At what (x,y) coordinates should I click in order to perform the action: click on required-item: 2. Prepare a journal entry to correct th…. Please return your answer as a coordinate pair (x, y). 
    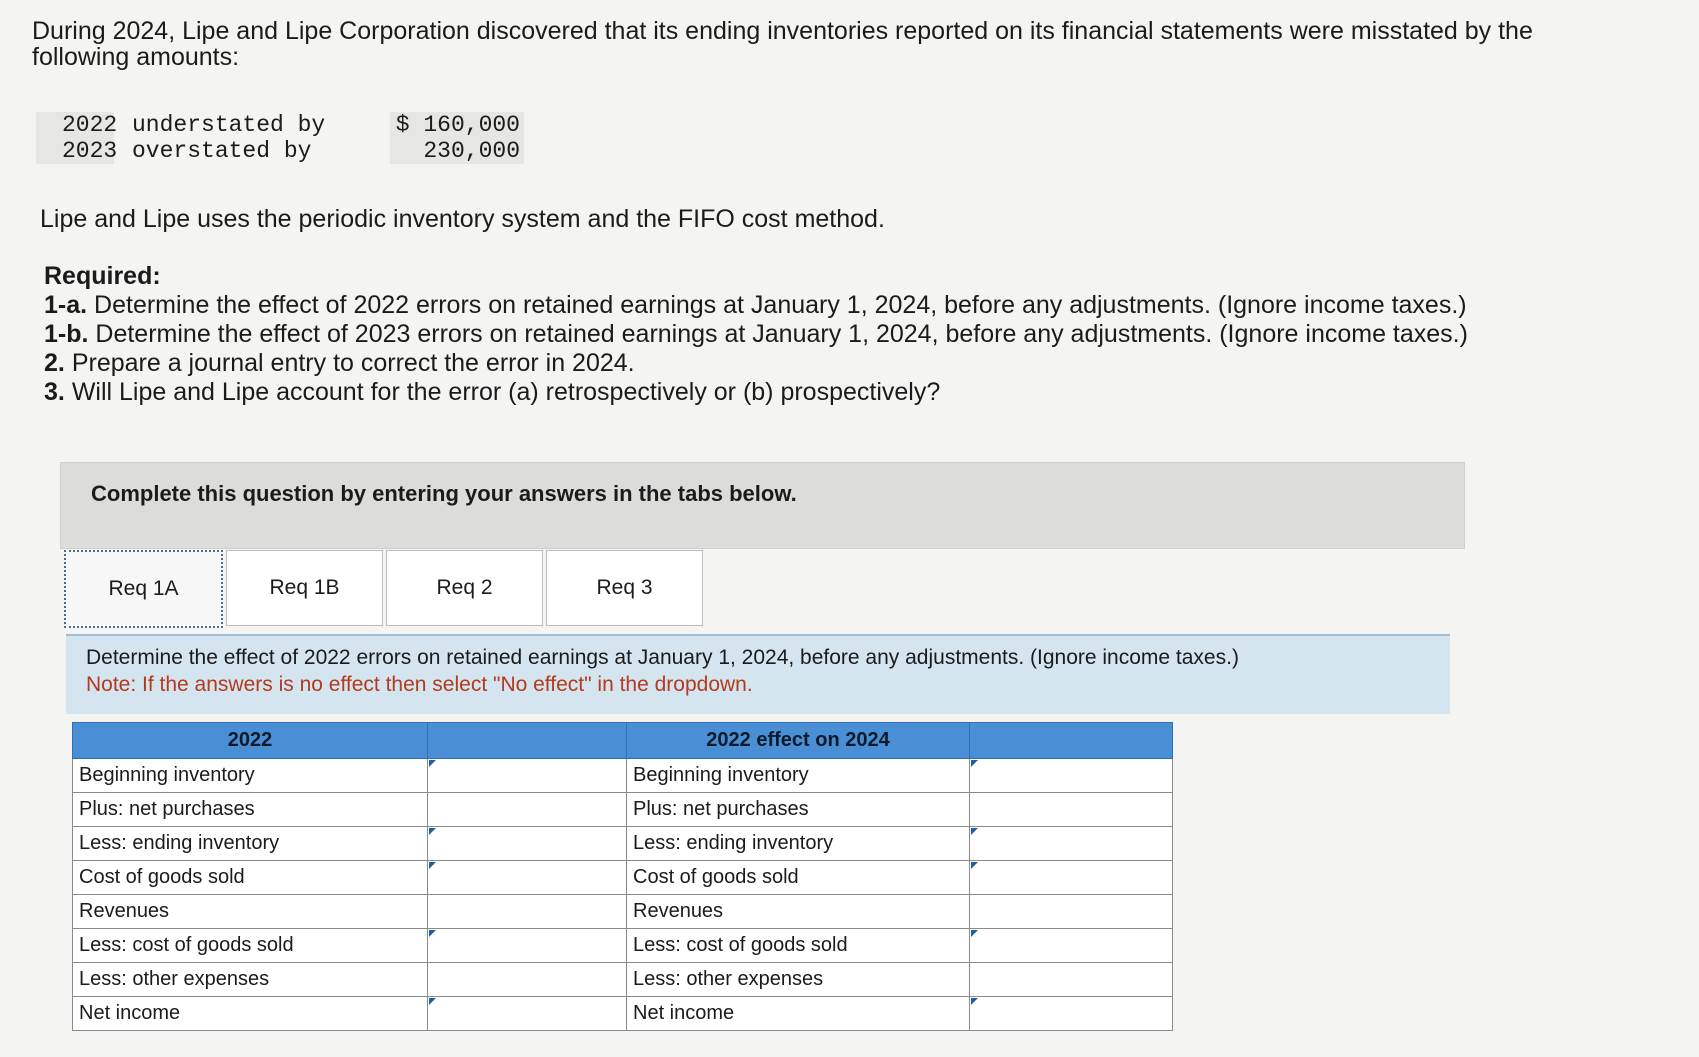
    Looking at the image, I should click on (756, 363).